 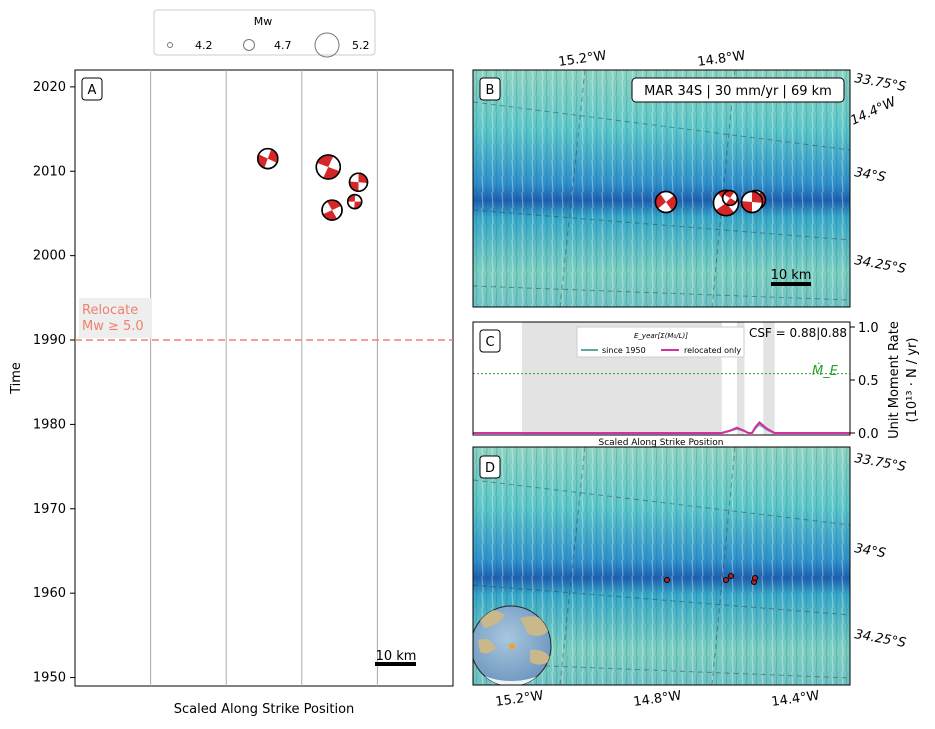 What do you see at coordinates (795, 699) in the screenshot?
I see `panel-d-lon-label-3: 14.4°W` at bounding box center [795, 699].